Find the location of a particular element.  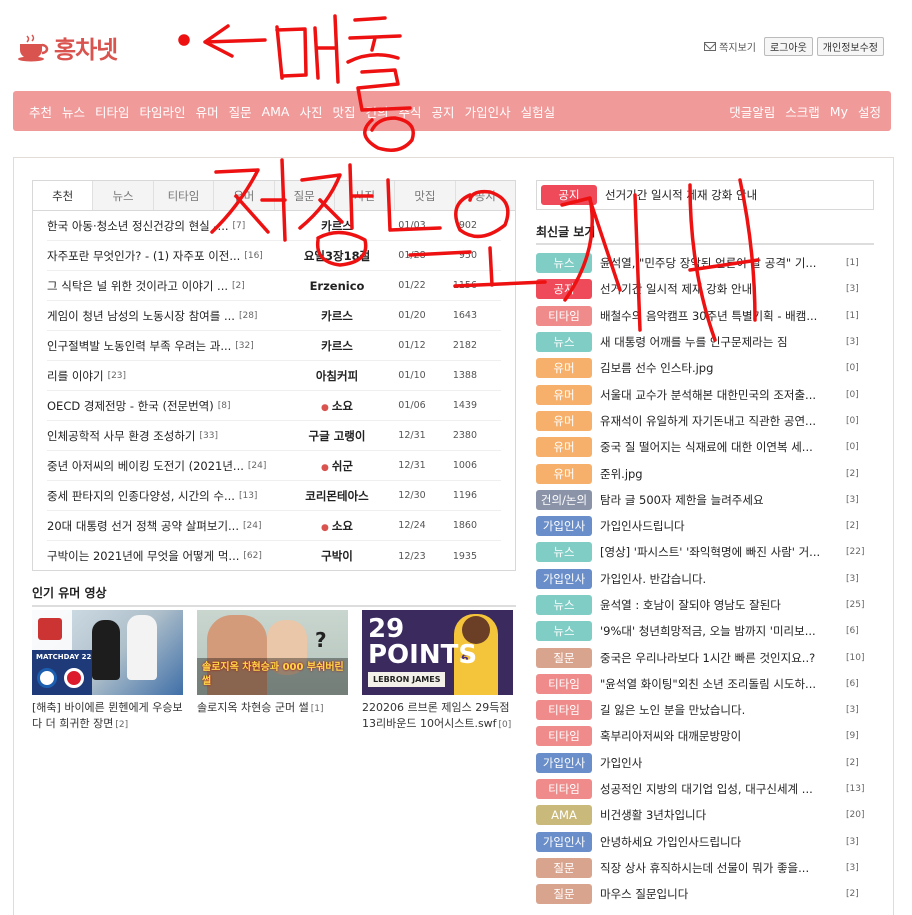

post-title: 구박이는 2021년에 무엇을 어떻게 먹... [62] is located at coordinates (164, 556).